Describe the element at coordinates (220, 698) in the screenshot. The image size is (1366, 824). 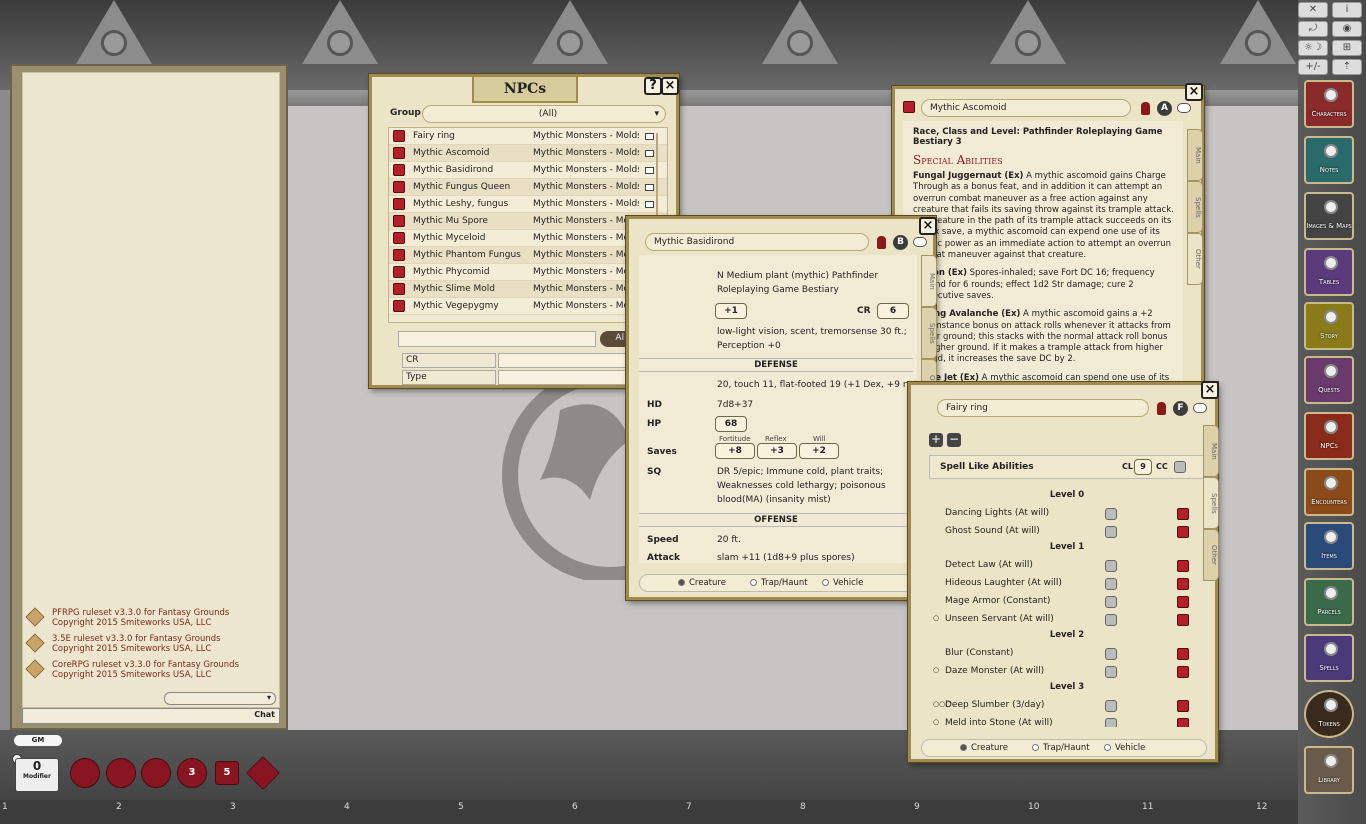
I see `chat-mode-select: ▾` at that location.